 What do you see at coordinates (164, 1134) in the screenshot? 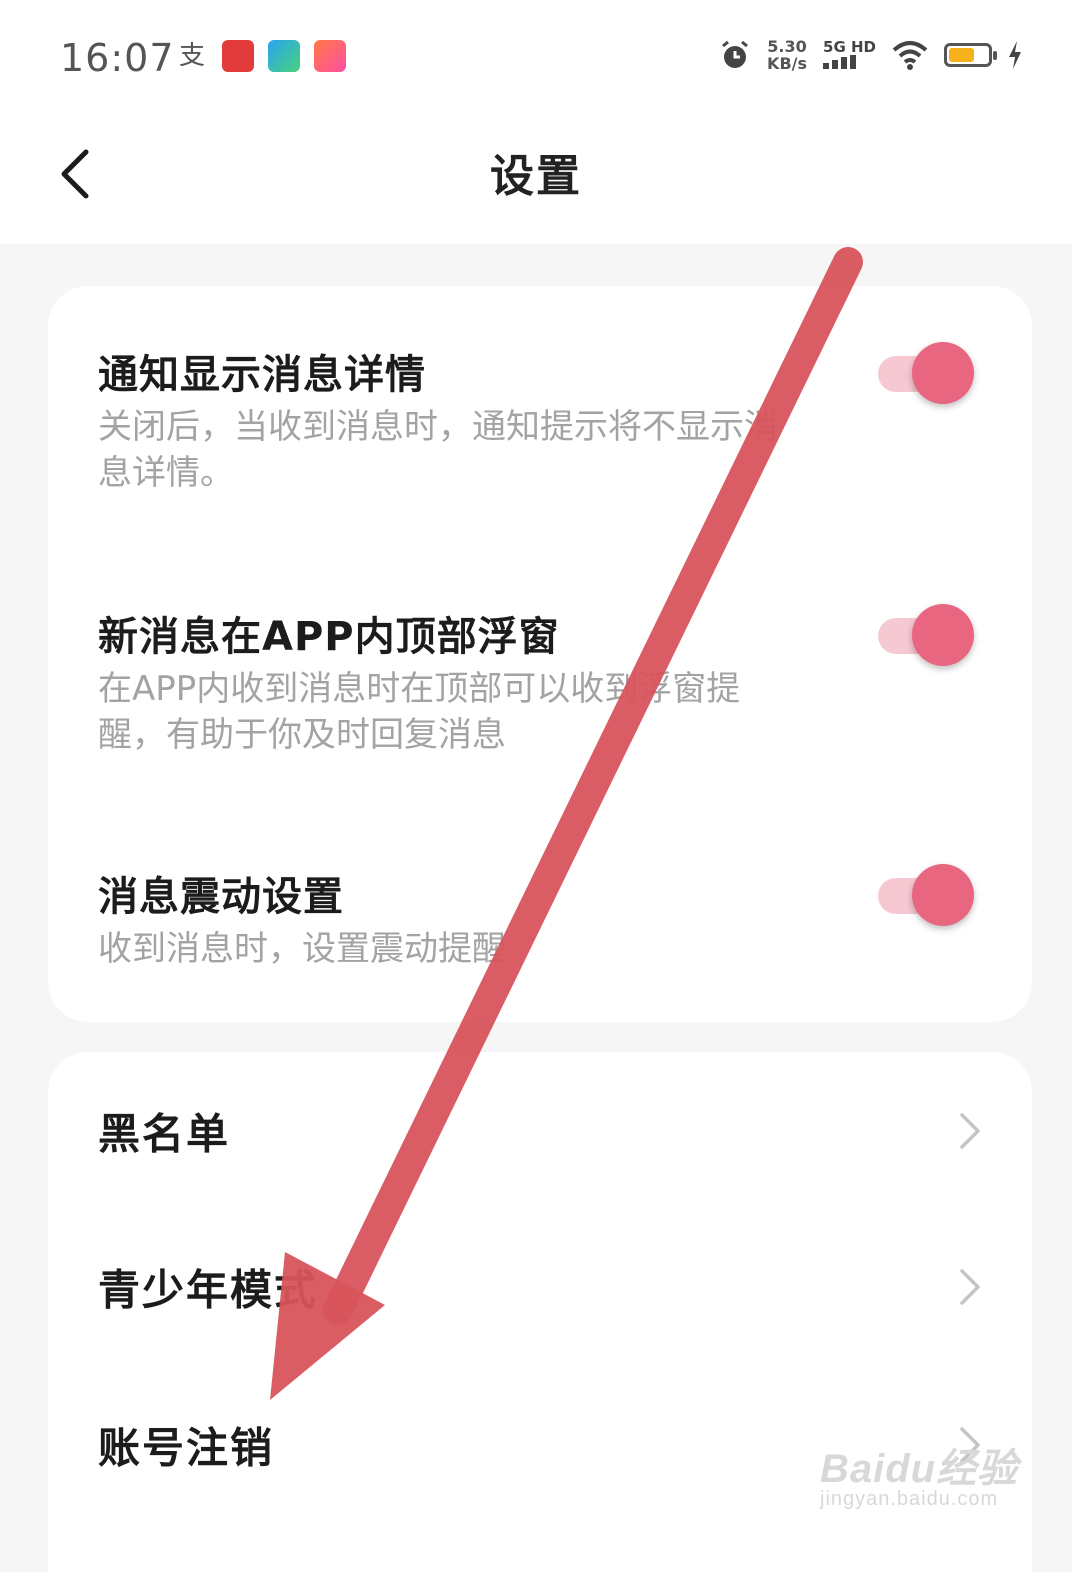
I see `link-label: 黑名单` at bounding box center [164, 1134].